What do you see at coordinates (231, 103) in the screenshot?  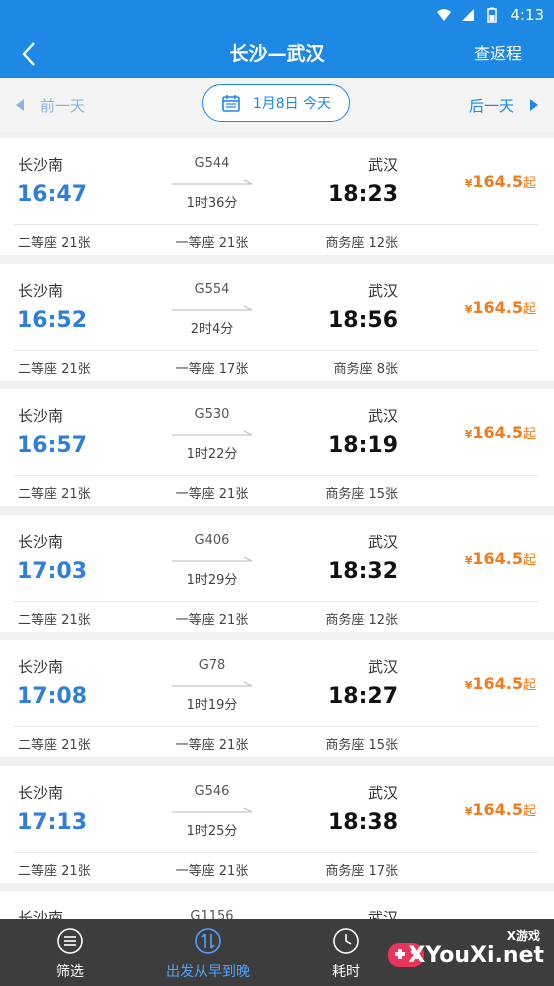 I see `calendar-icon` at bounding box center [231, 103].